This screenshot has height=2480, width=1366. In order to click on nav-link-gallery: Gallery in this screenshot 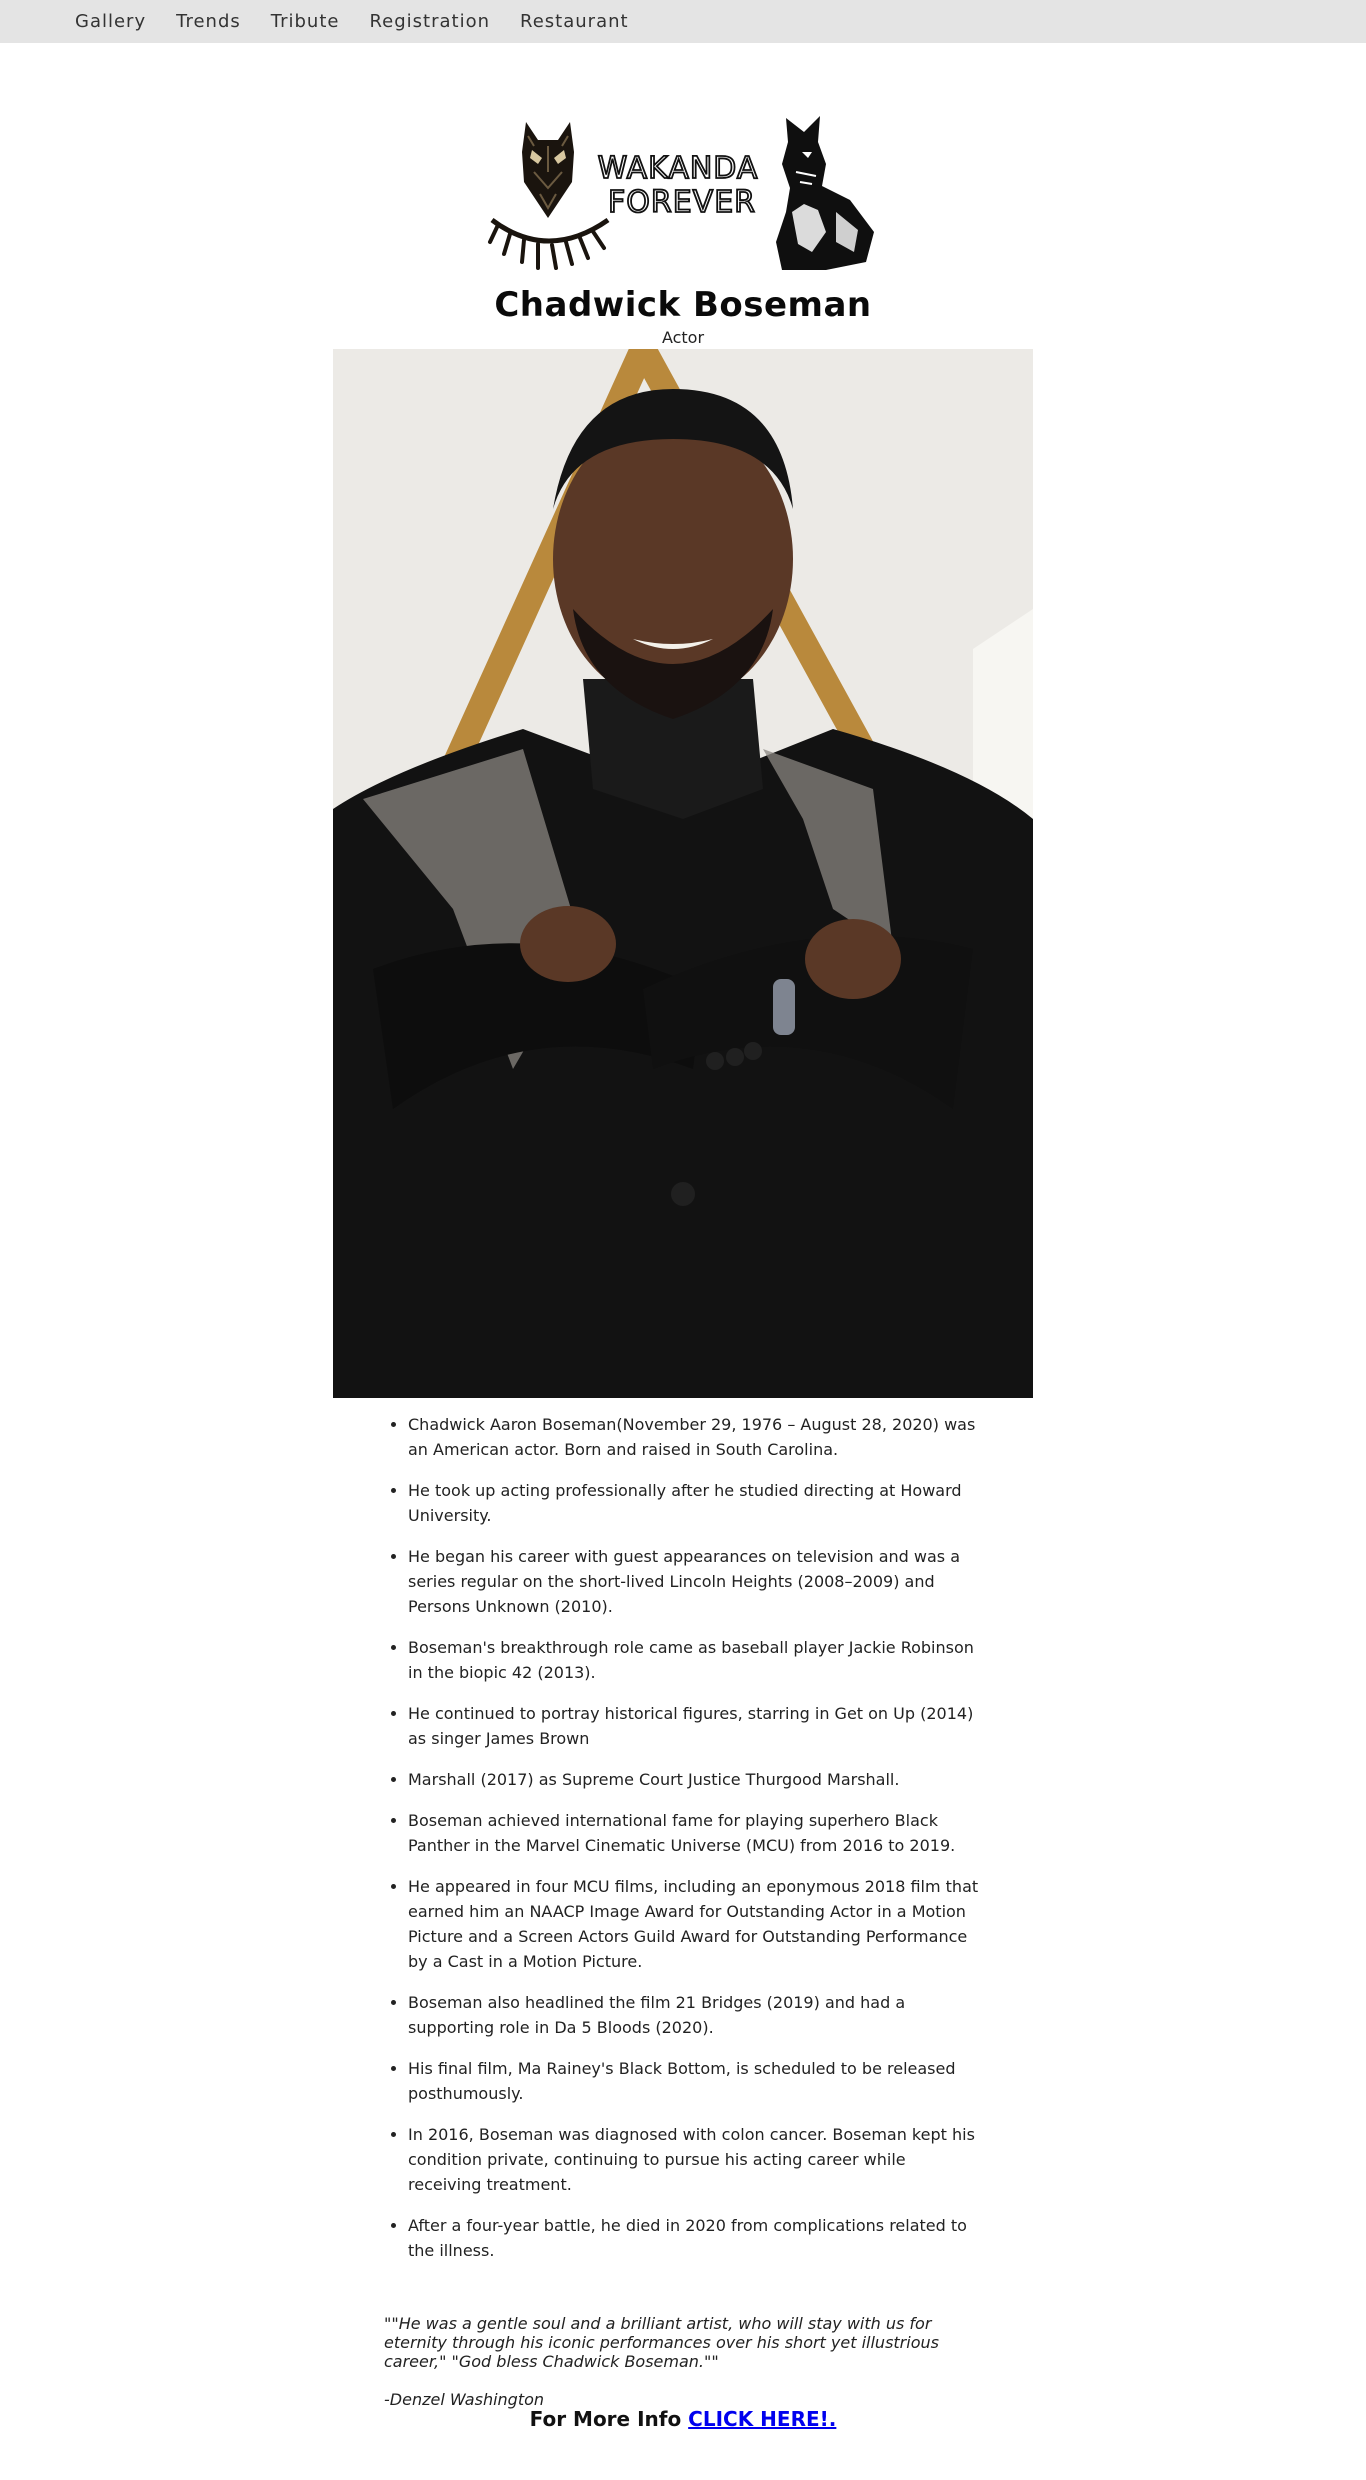, I will do `click(110, 21)`.